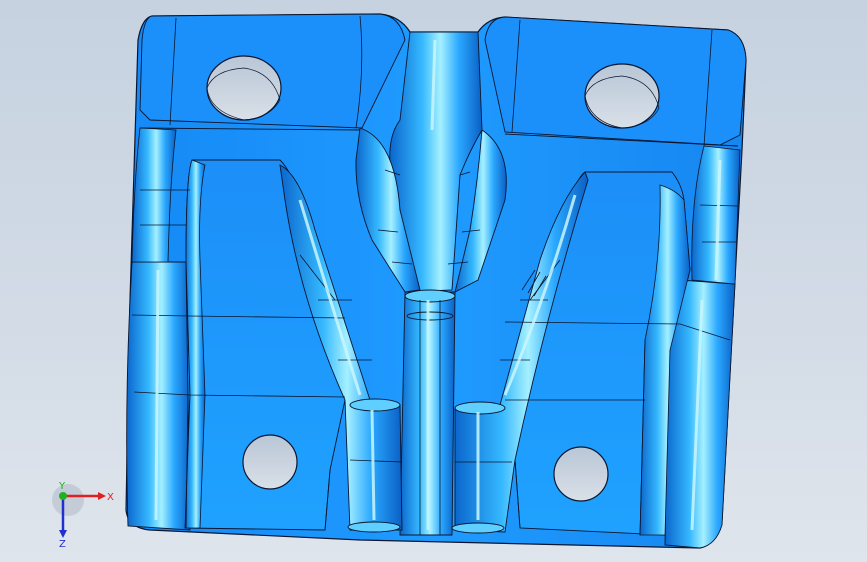 Image resolution: width=867 pixels, height=562 pixels. What do you see at coordinates (622, 96) in the screenshot?
I see `mounting-hole-top-right` at bounding box center [622, 96].